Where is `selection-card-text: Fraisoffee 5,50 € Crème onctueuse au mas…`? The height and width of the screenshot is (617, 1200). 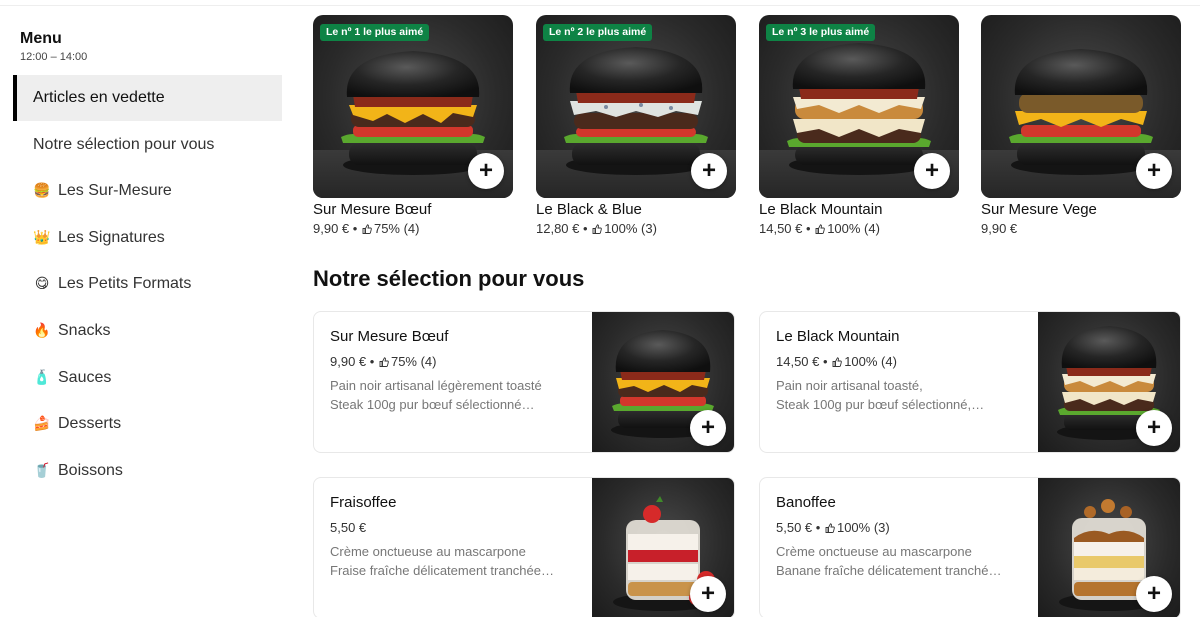
selection-card-text: Fraisoffee 5,50 € Crème onctueuse au mas… is located at coordinates (455, 537).